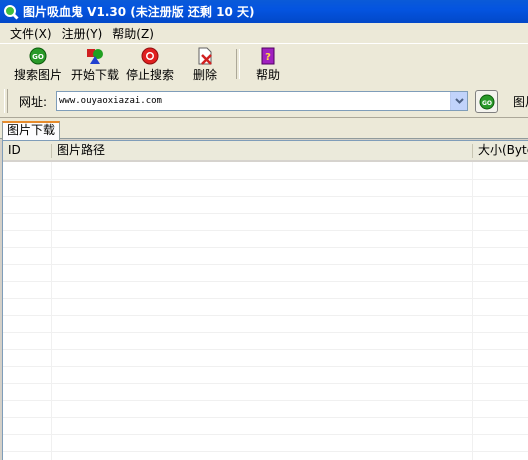 Image resolution: width=528 pixels, height=460 pixels. I want to click on stop-search-label: 停止搜索, so click(150, 75).